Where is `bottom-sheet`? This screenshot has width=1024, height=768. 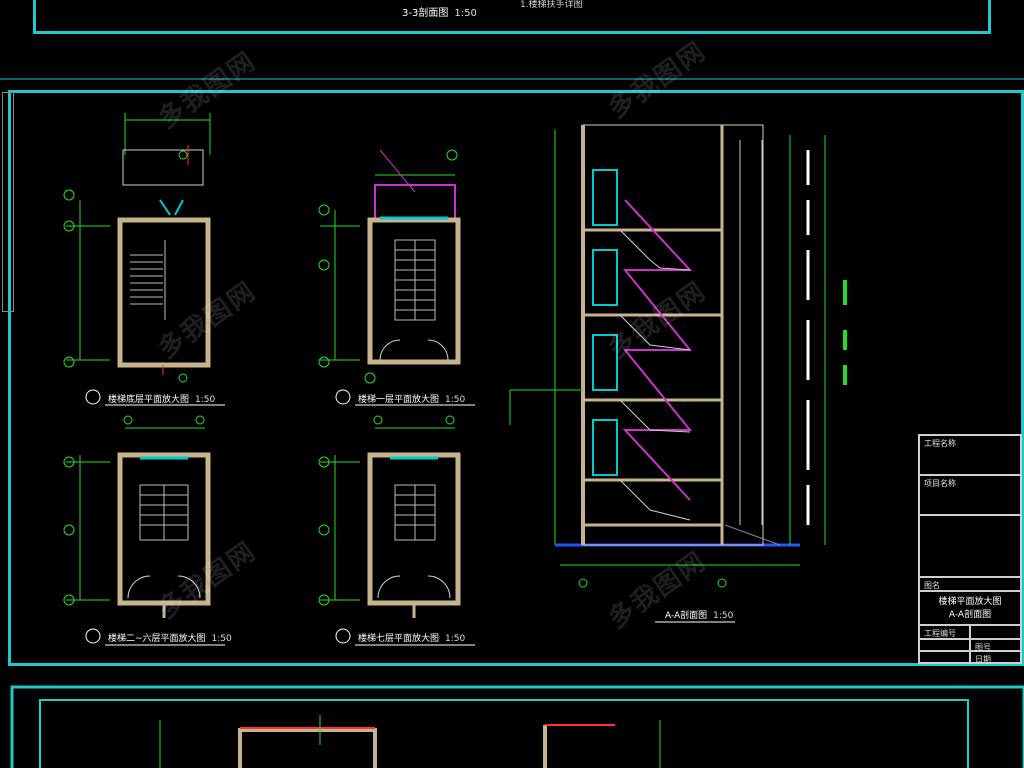
bottom-sheet is located at coordinates (517, 726).